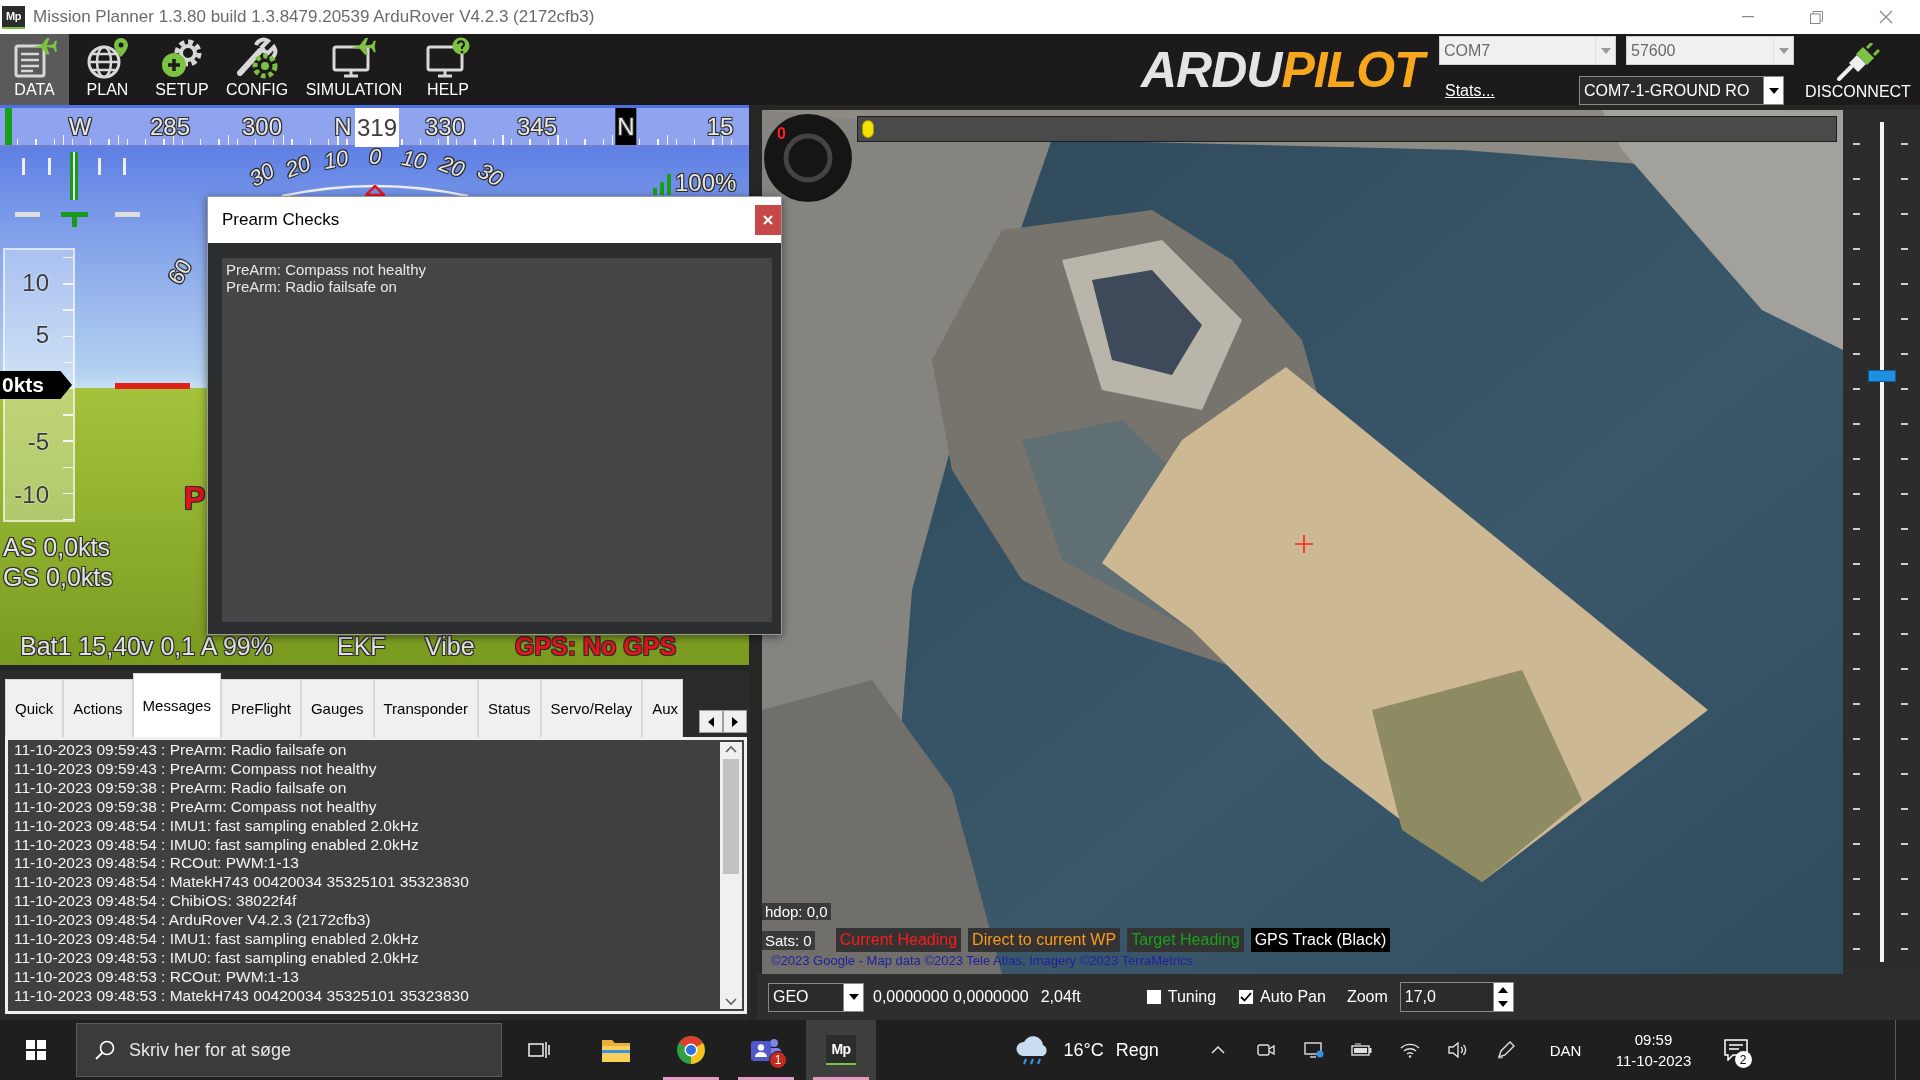  I want to click on tab: Gauges, so click(337, 708).